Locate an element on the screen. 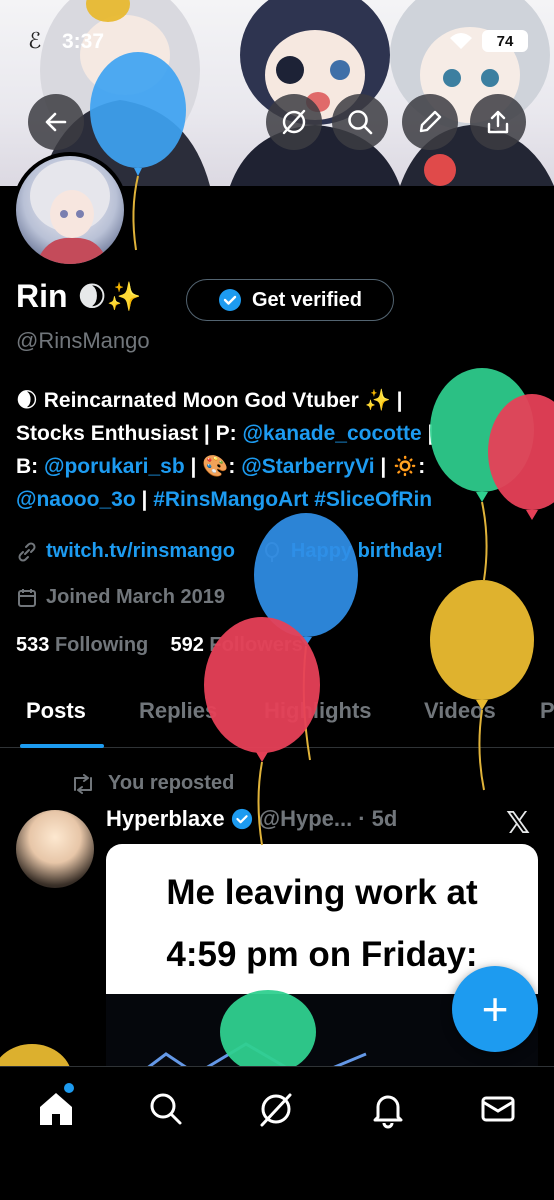 This screenshot has width=554, height=1200. edit-button is located at coordinates (430, 122).